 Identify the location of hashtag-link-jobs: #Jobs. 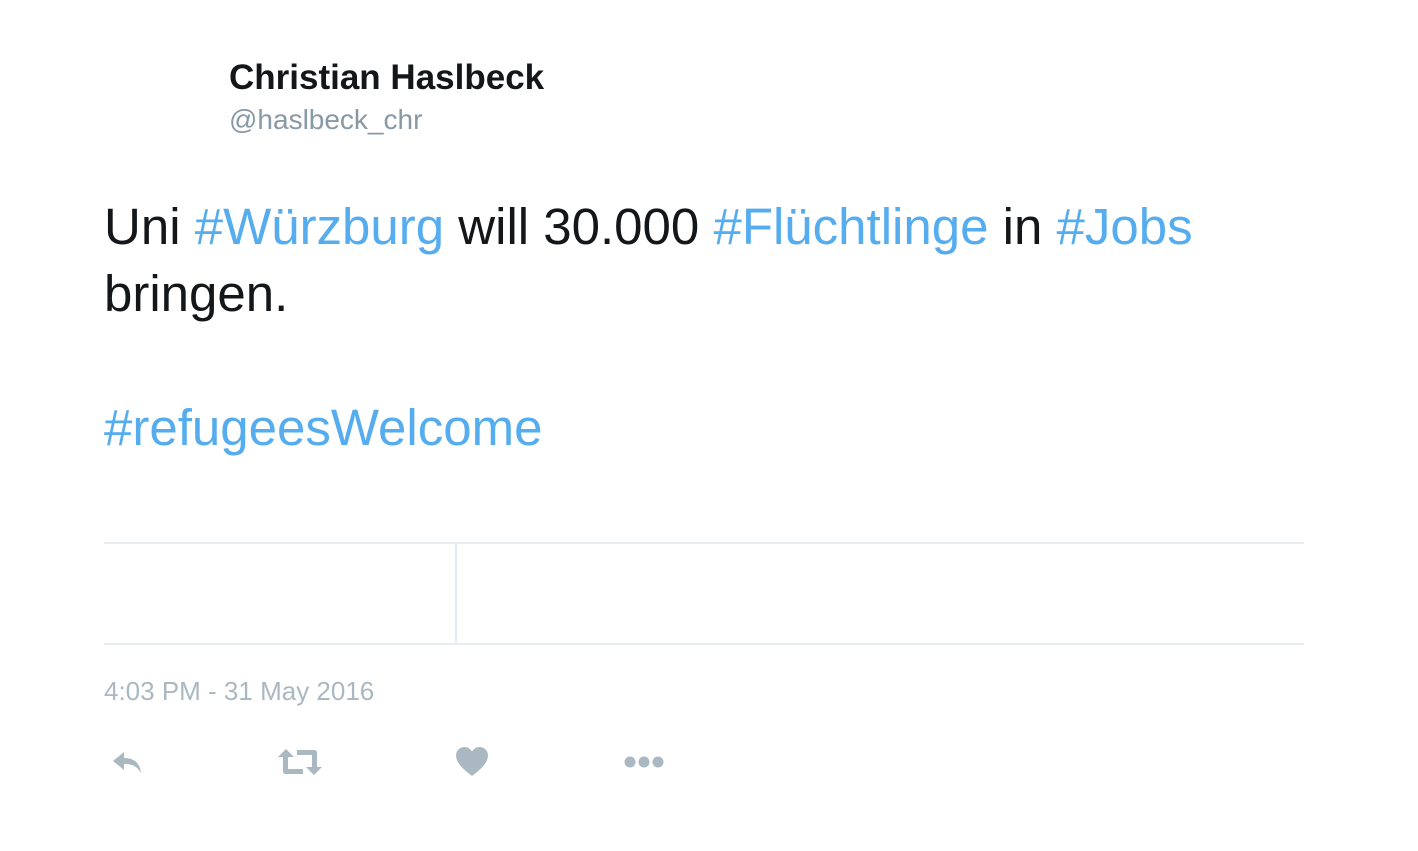
(1125, 226).